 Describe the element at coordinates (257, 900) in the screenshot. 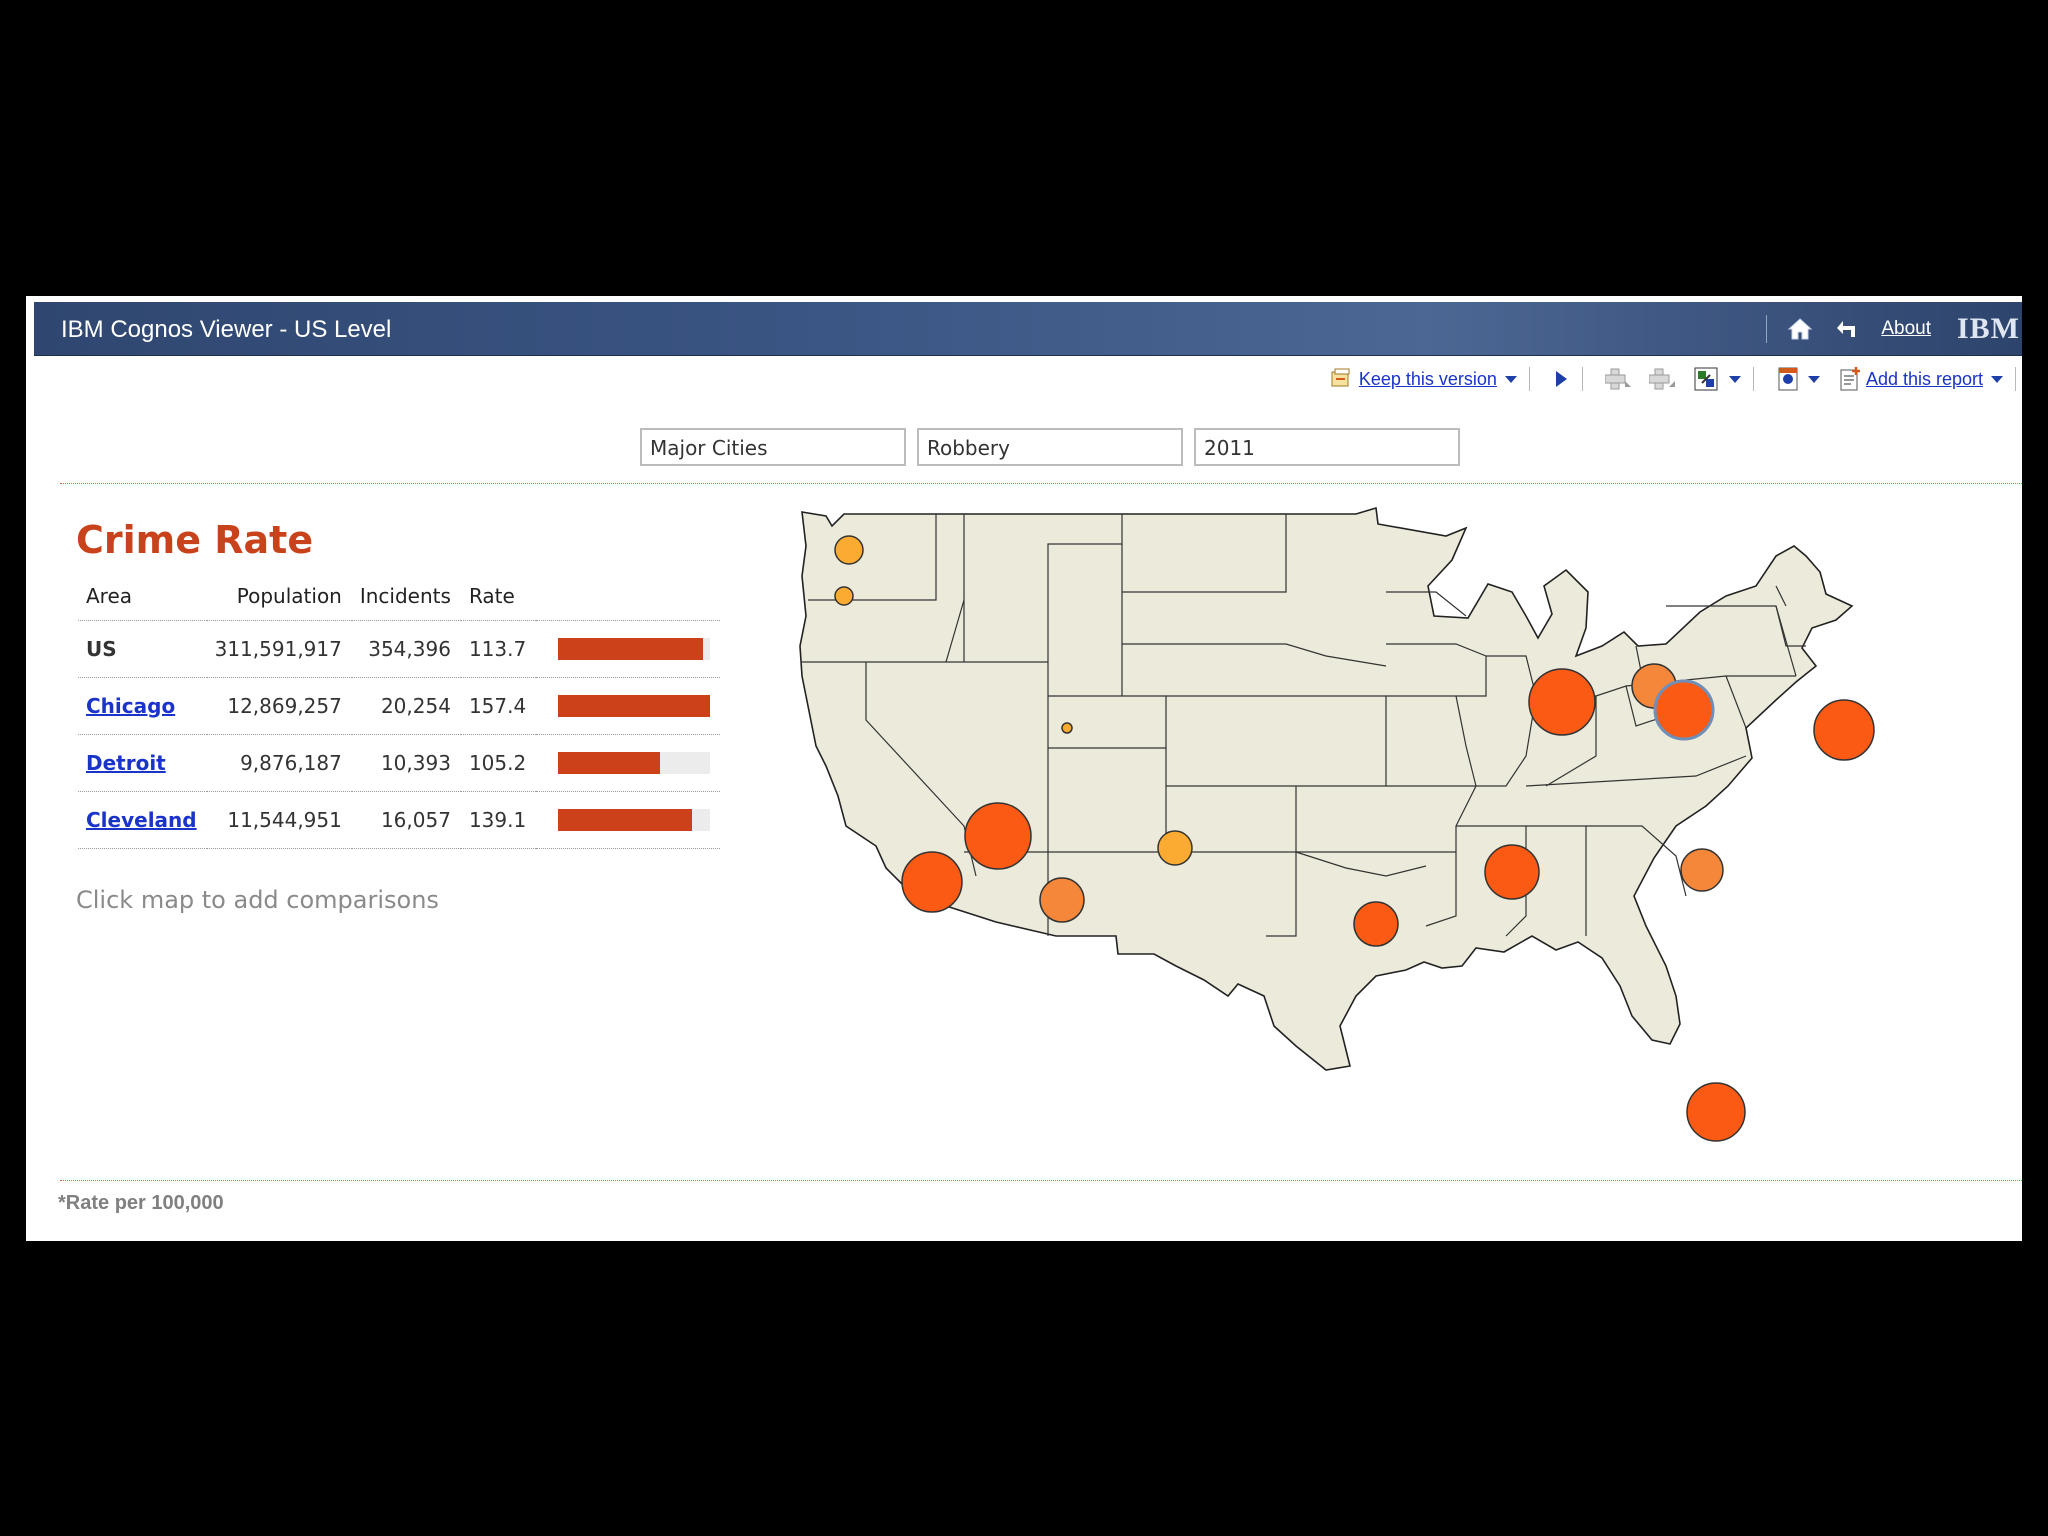

I see `map-hint: Click map to add comparisons` at that location.